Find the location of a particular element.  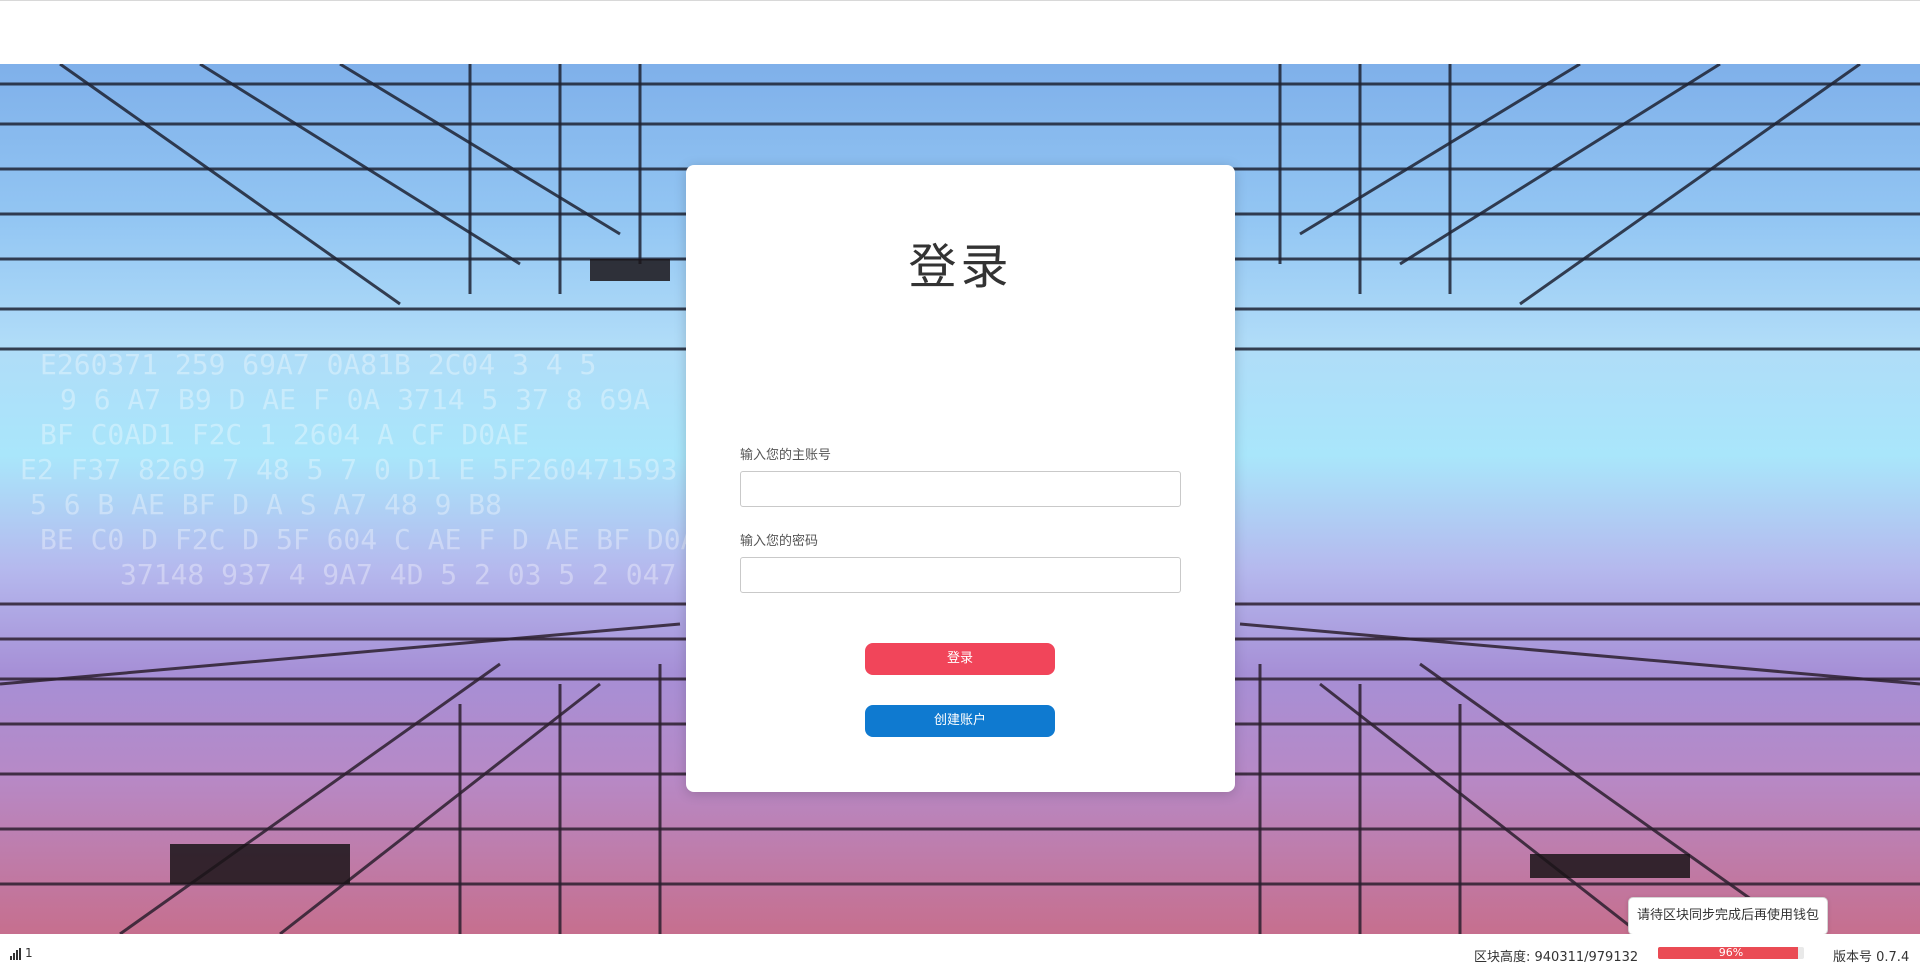

block-height: 区块高度: 940311/979132 is located at coordinates (1556, 957).